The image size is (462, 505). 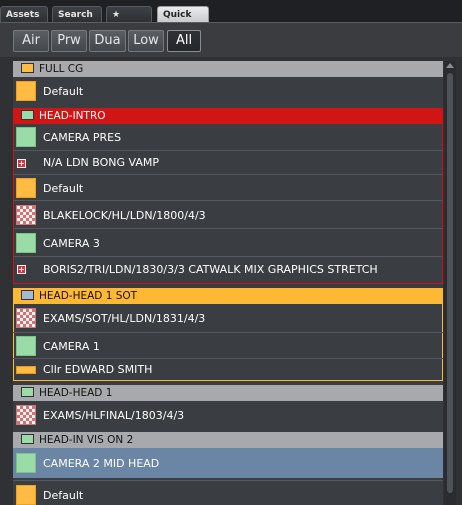 I want to click on tab-assets: Assets, so click(x=24, y=14).